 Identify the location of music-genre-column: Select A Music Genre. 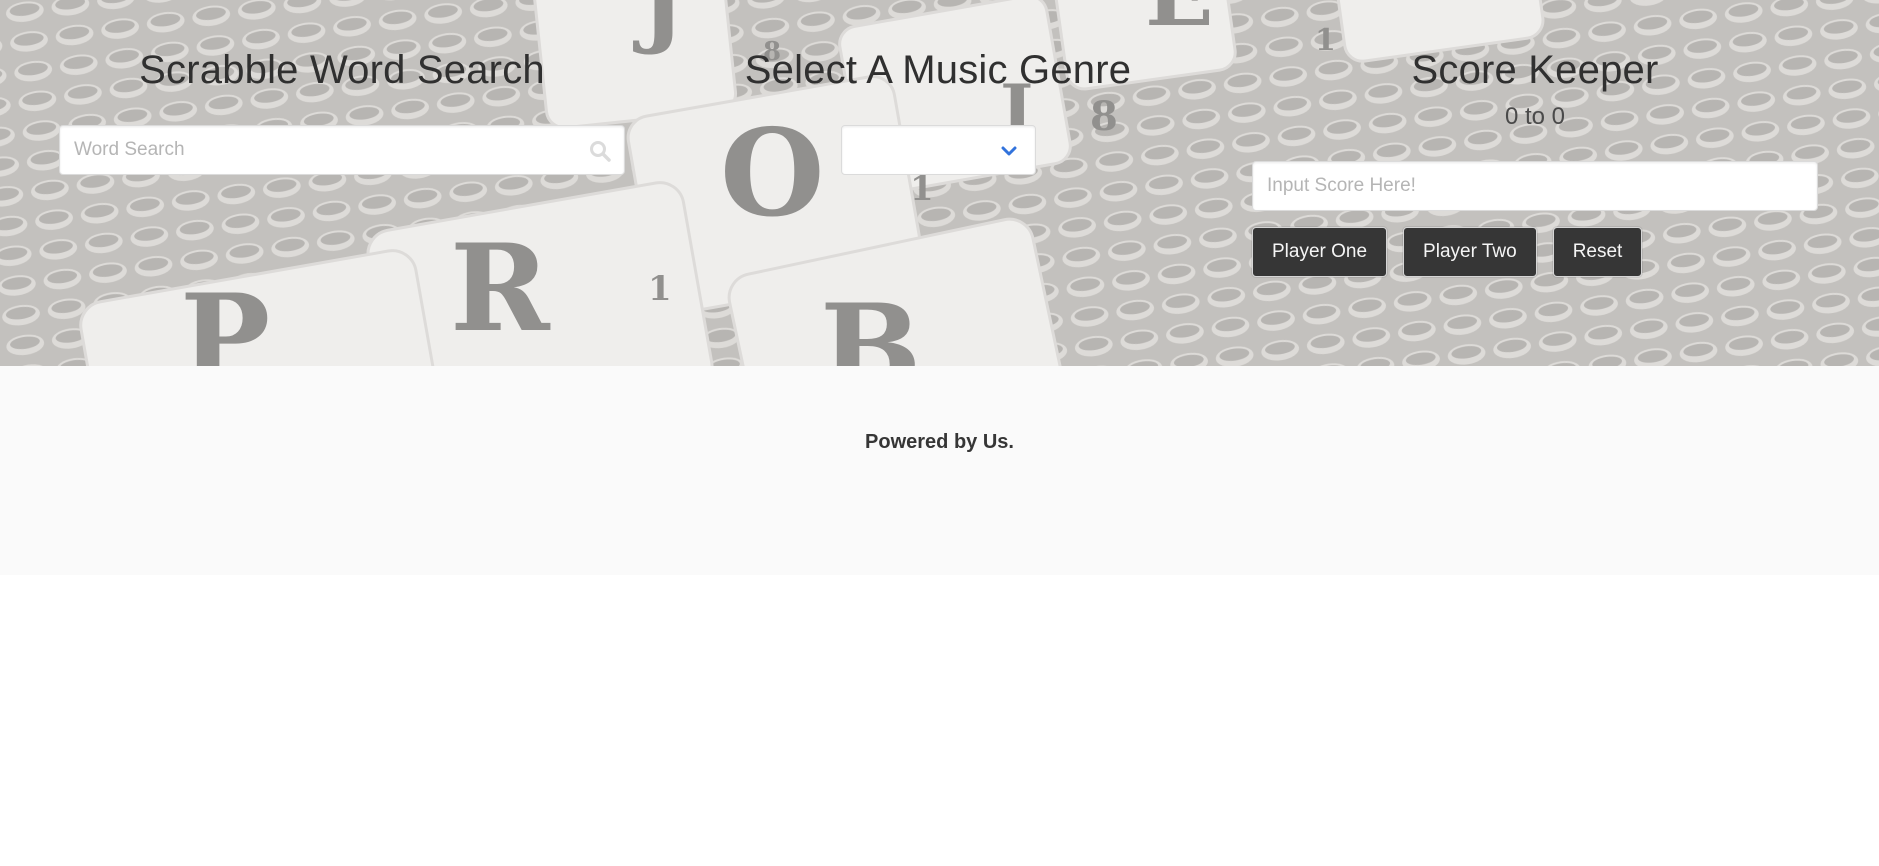
(938, 183).